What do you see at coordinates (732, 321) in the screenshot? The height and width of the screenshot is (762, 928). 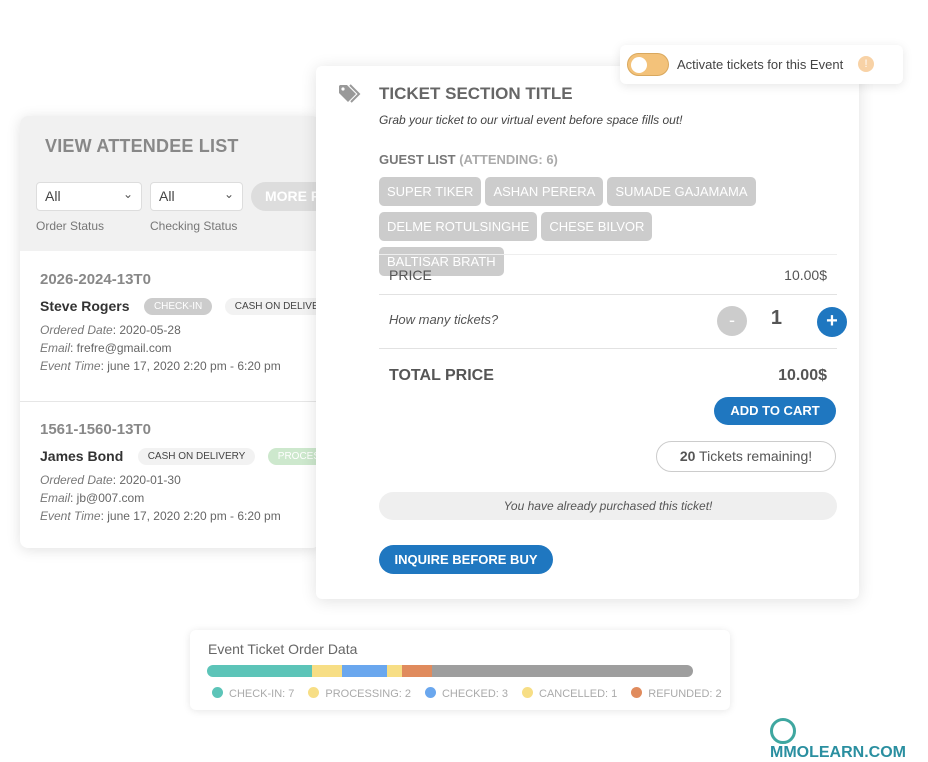 I see `decrease-quantity-button: -` at bounding box center [732, 321].